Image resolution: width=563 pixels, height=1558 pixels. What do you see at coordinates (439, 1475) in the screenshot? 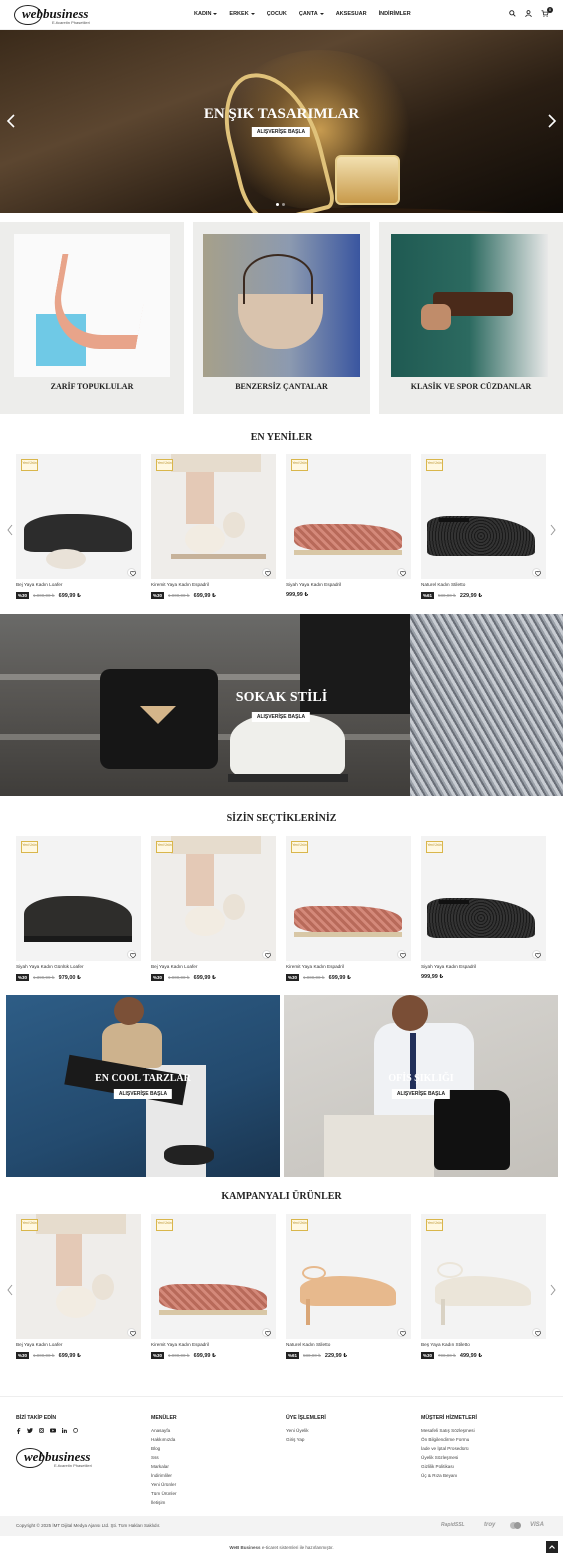
I see `footer-link: Üç & Rıza Beyanı` at bounding box center [439, 1475].